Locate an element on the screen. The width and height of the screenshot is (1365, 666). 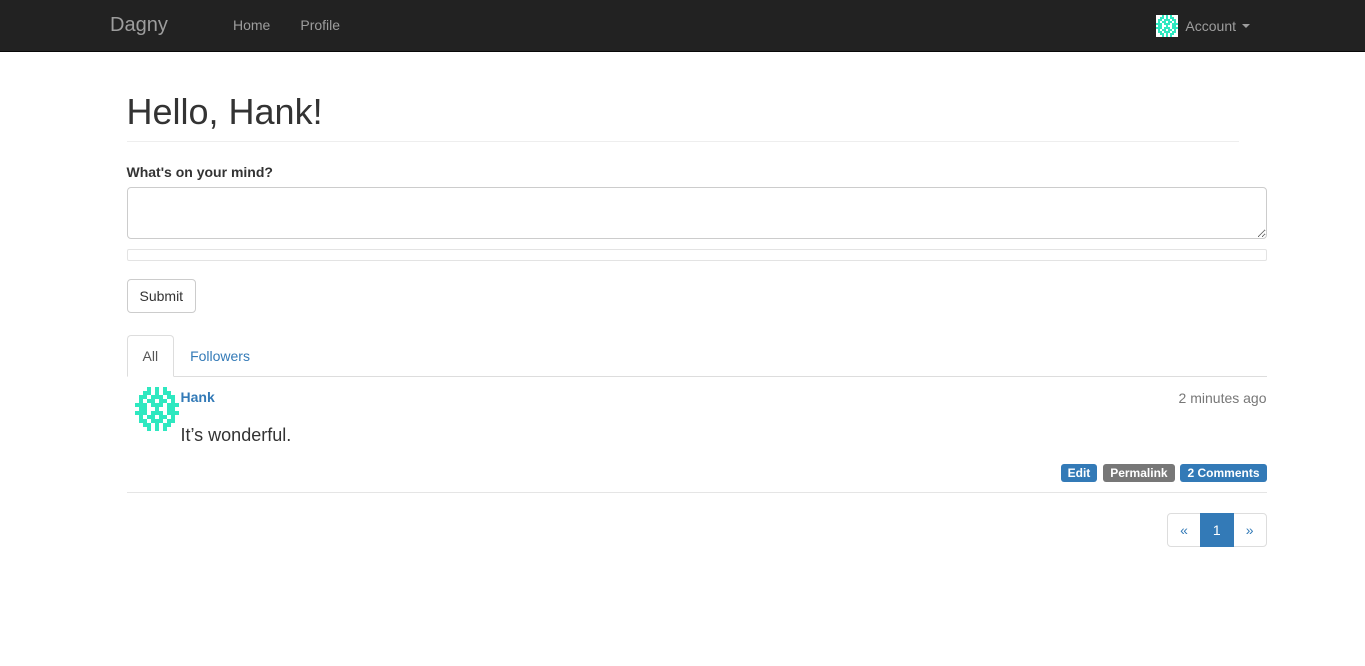
pagination-wrapper: « 1 » is located at coordinates (697, 532).